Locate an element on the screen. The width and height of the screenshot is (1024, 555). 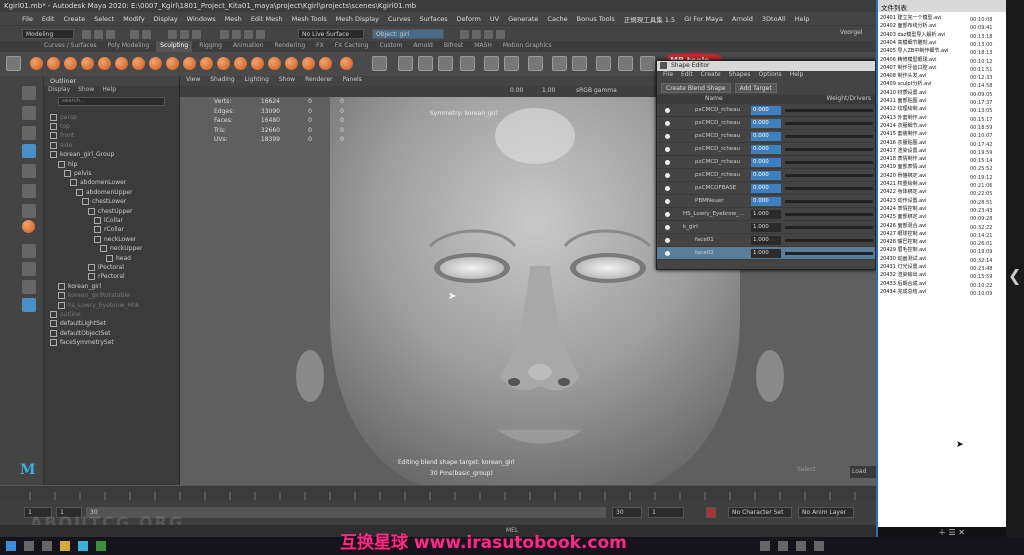
file-list-item: 20412 纹理绘制.avi 00:13:05 is located at coordinates (943, 109).